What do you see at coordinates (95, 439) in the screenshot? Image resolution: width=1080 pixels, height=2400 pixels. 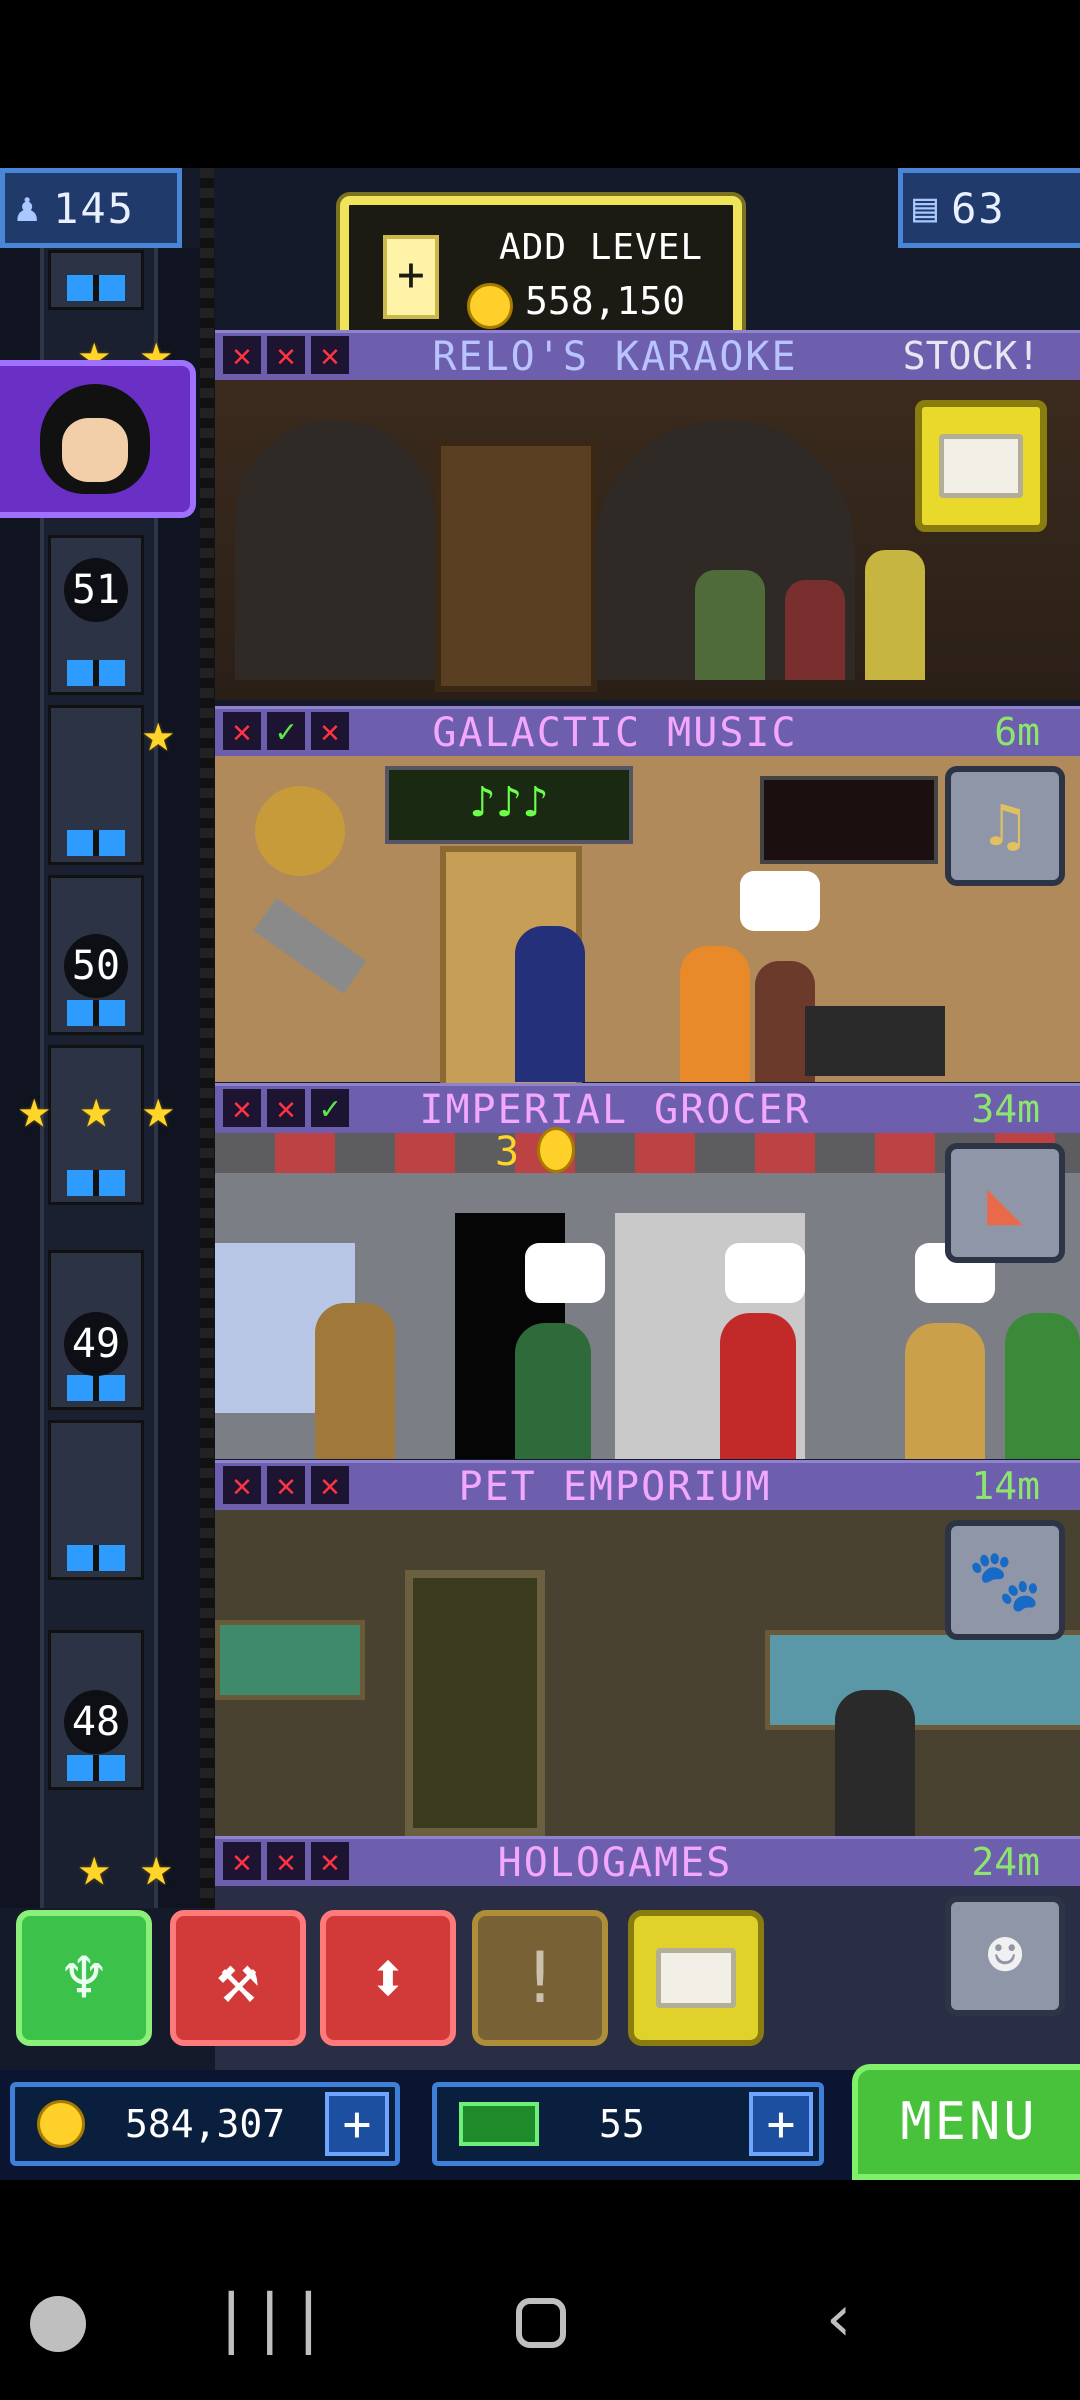 I see `avatar-face` at bounding box center [95, 439].